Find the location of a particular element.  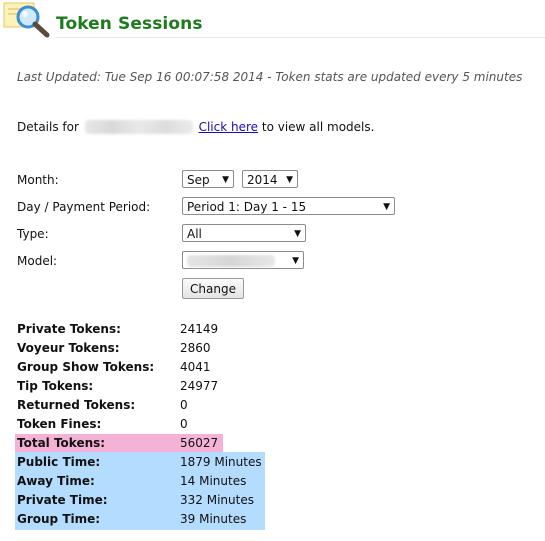

stat-value: 56027 is located at coordinates (199, 443).